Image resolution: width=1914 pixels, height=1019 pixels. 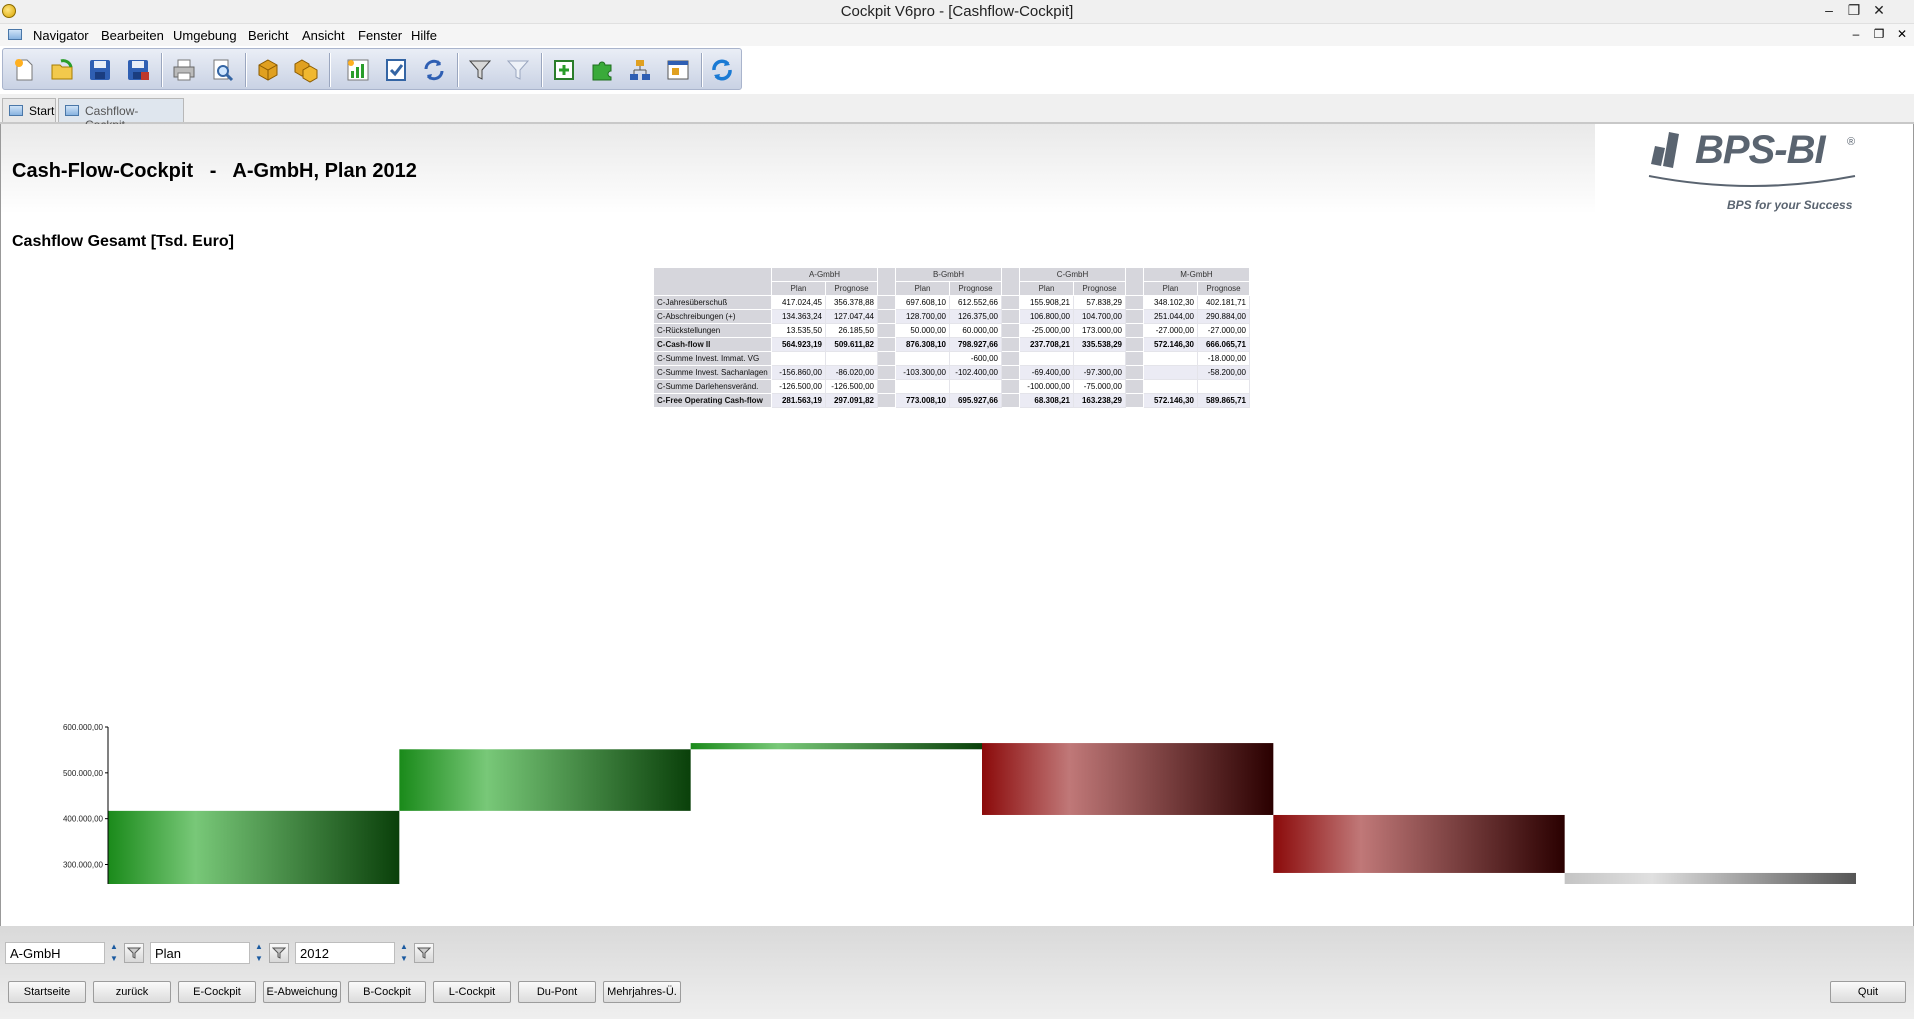 I want to click on table-cell: 134.363,24, so click(x=798, y=316).